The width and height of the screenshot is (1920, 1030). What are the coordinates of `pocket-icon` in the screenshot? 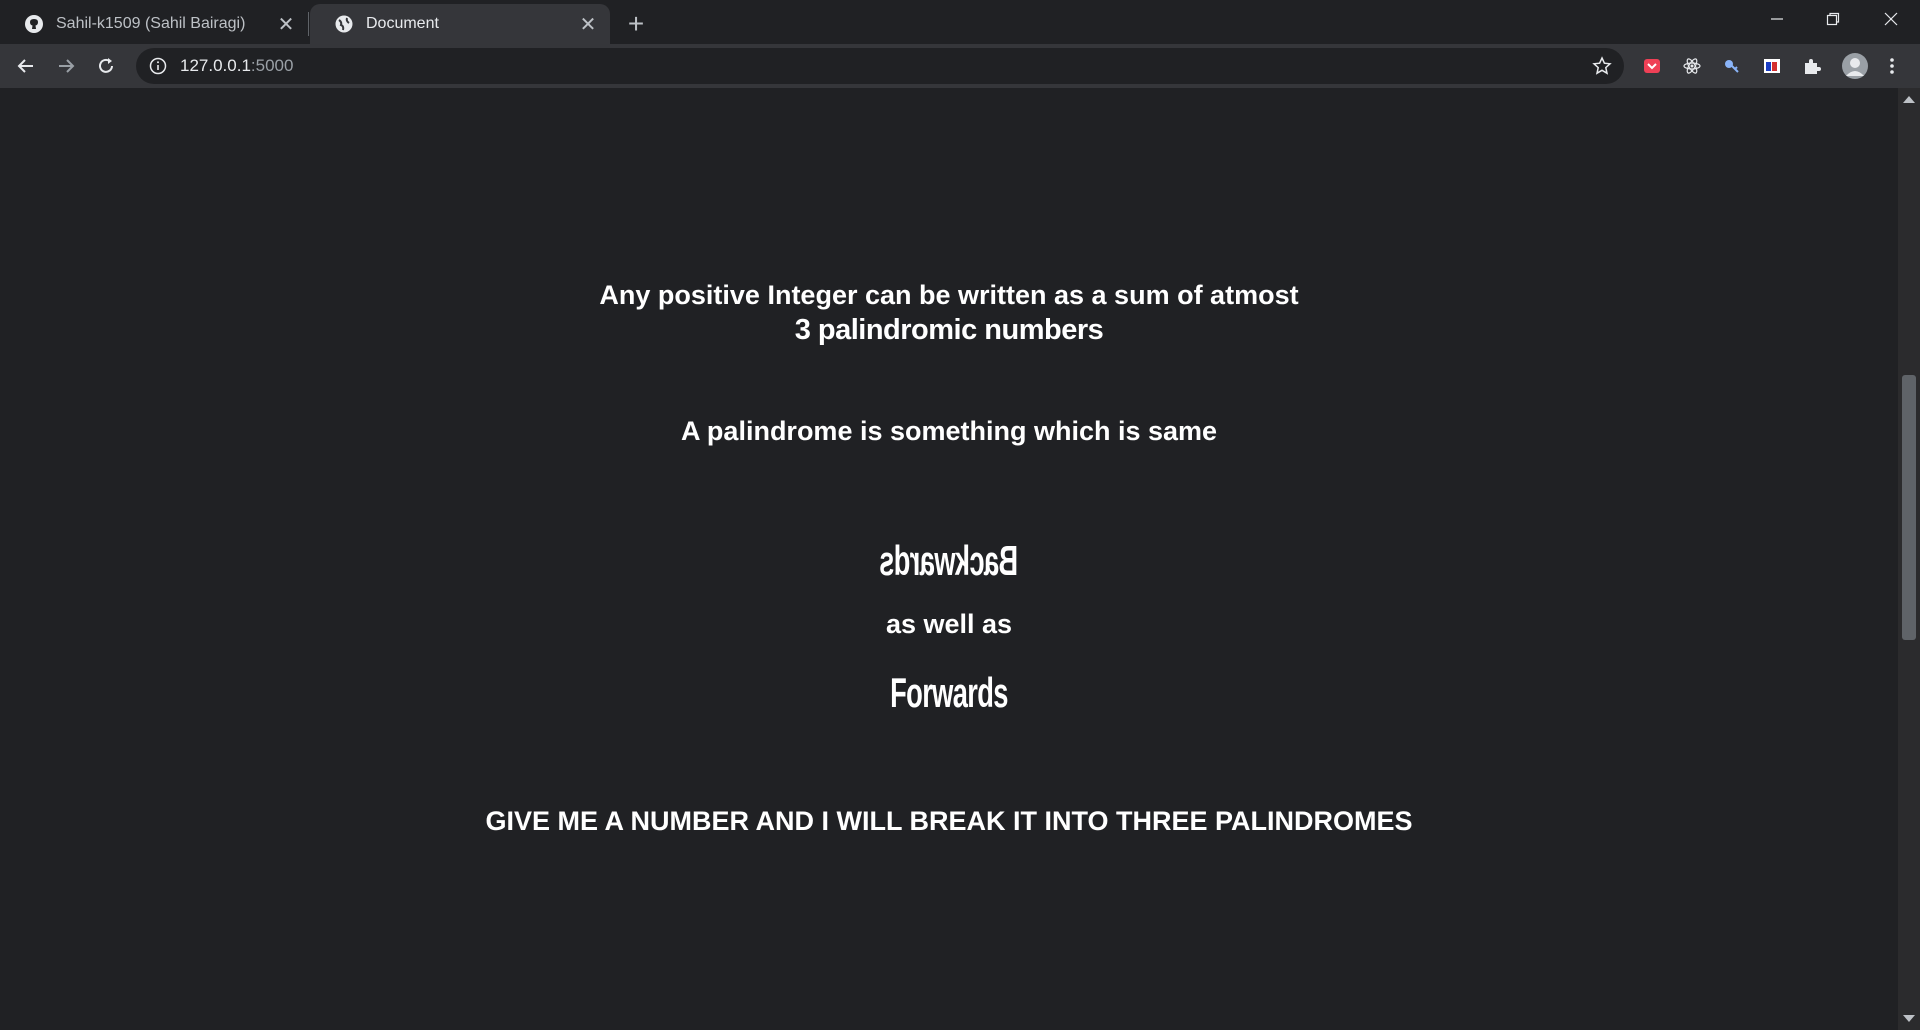 It's located at (1652, 66).